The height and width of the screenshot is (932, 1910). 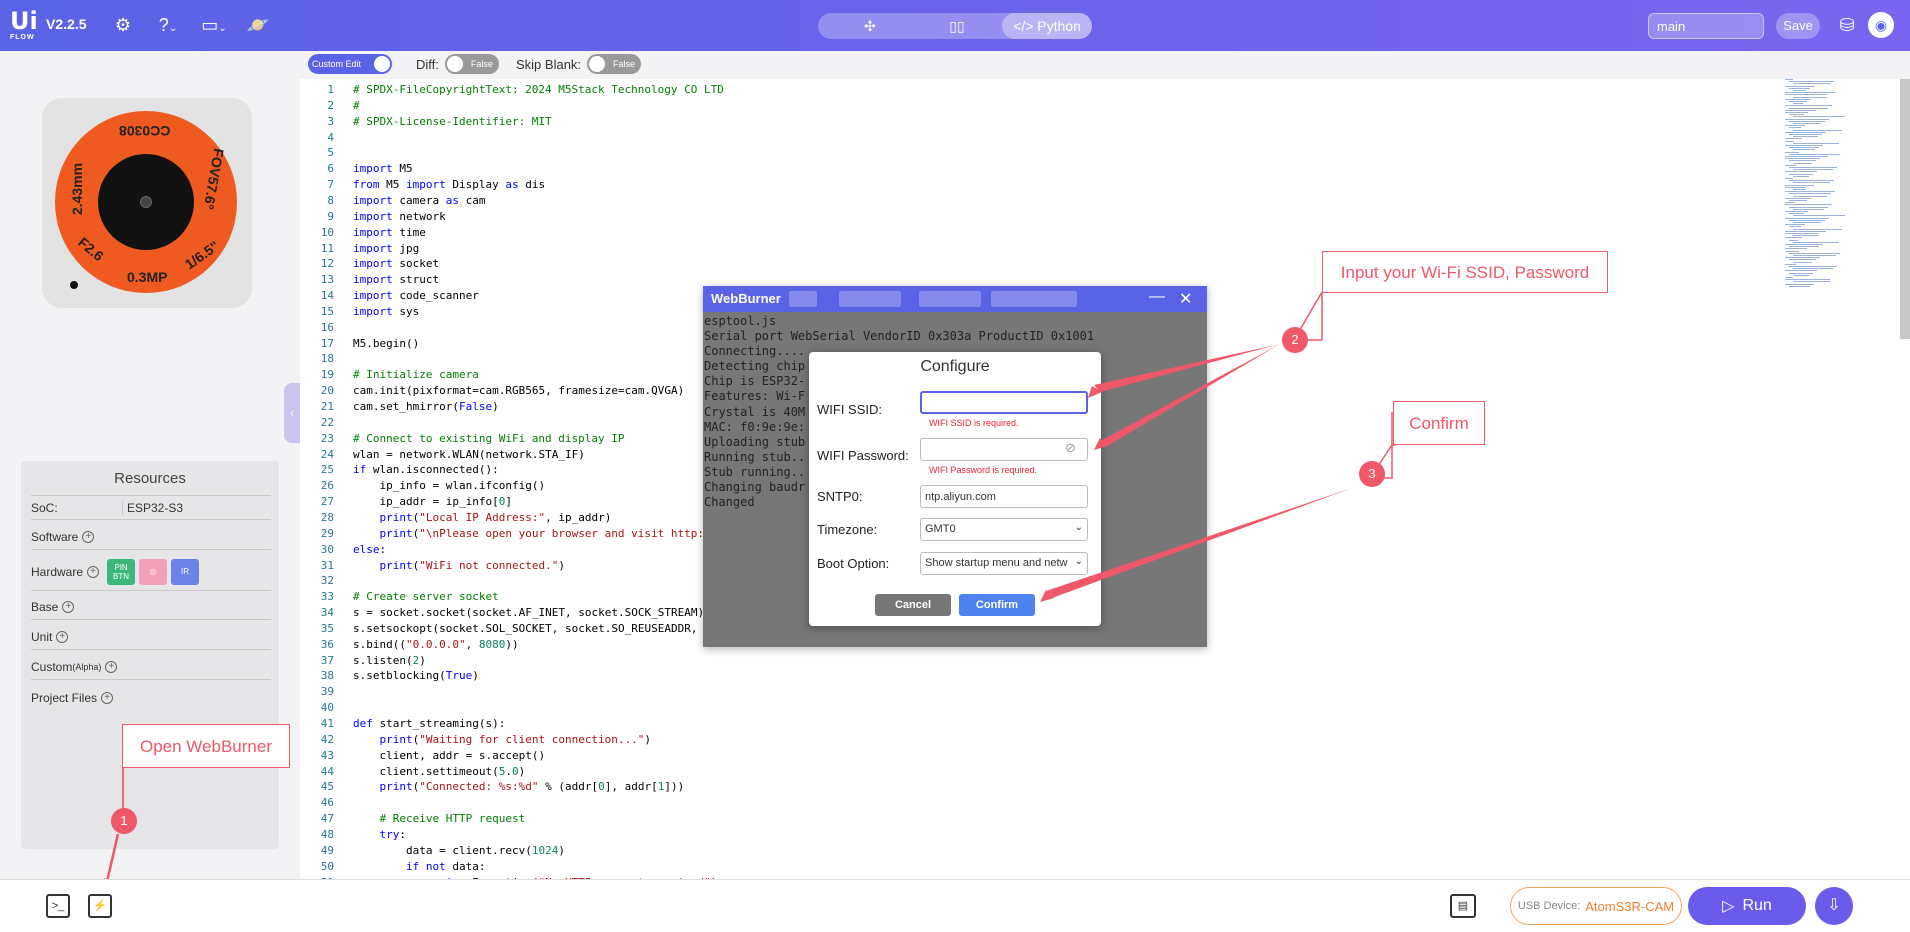 I want to click on folder-icon: ▭⌄, so click(x=214, y=25).